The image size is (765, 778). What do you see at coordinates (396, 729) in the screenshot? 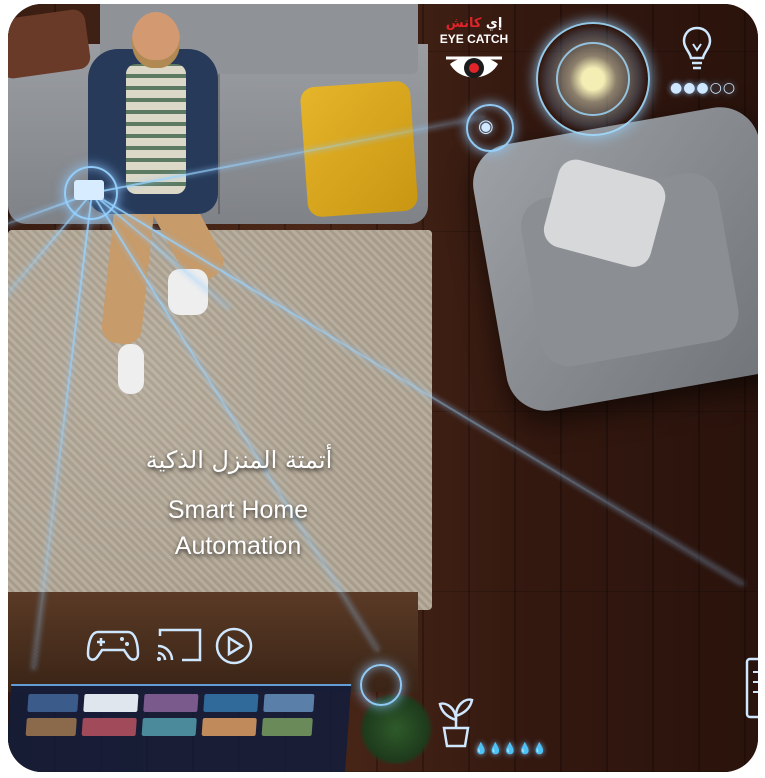
I see `potted-plant` at bounding box center [396, 729].